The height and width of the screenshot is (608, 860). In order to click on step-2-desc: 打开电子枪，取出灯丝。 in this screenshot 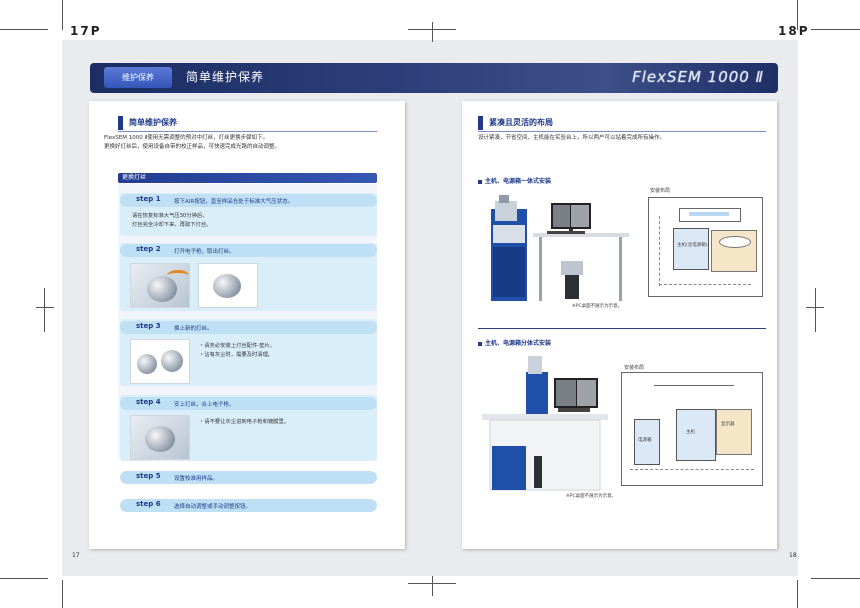, I will do `click(204, 252)`.